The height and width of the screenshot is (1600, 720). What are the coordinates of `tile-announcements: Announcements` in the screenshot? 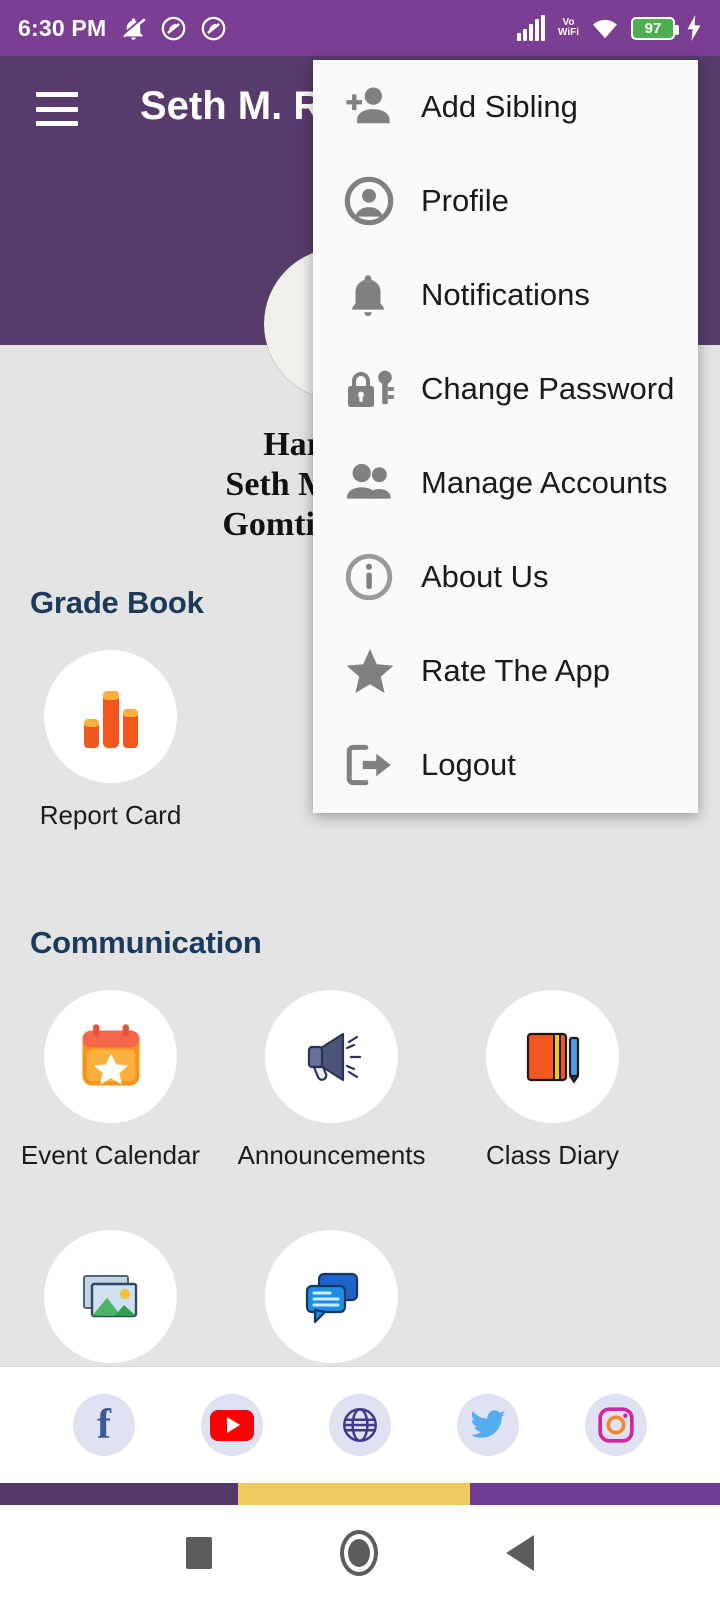 It's located at (331, 1080).